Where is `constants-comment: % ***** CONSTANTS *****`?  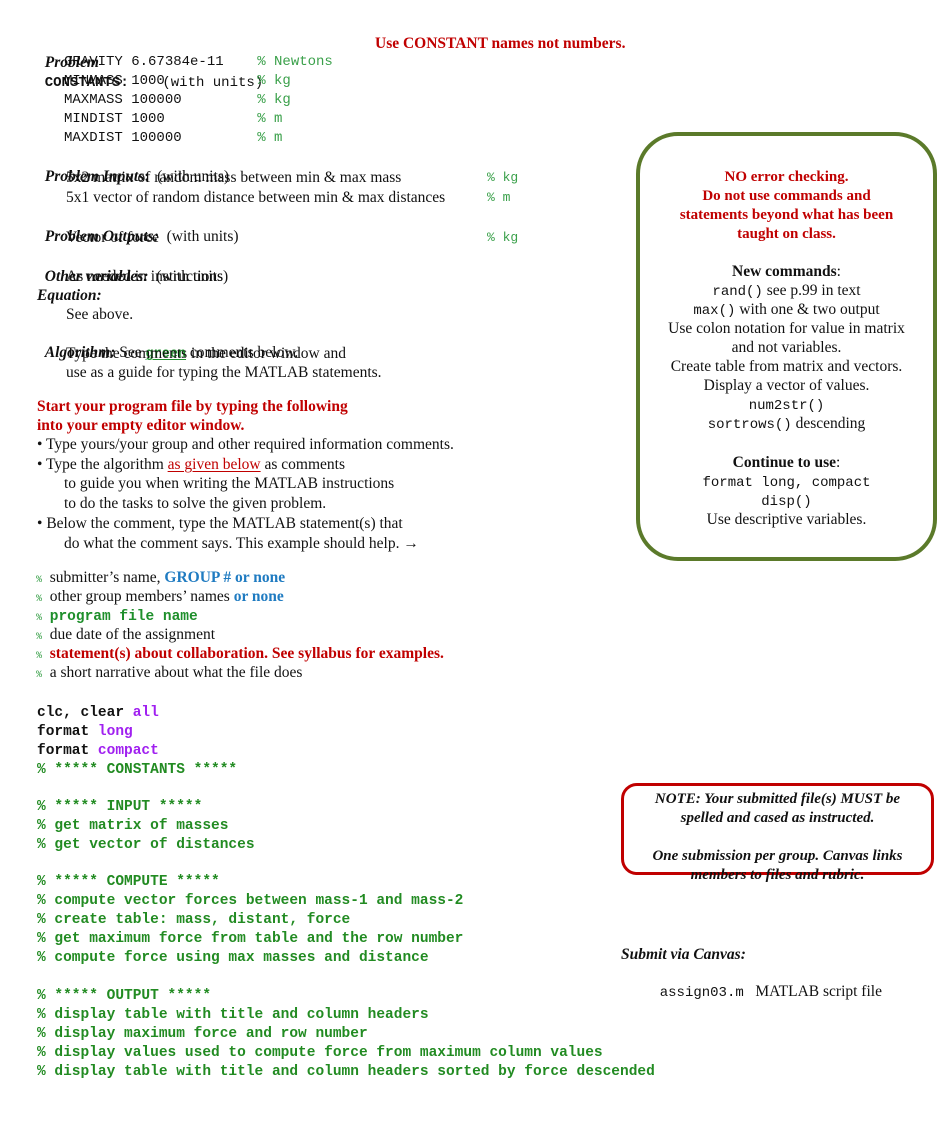
constants-comment: % ***** CONSTANTS ***** is located at coordinates (137, 770).